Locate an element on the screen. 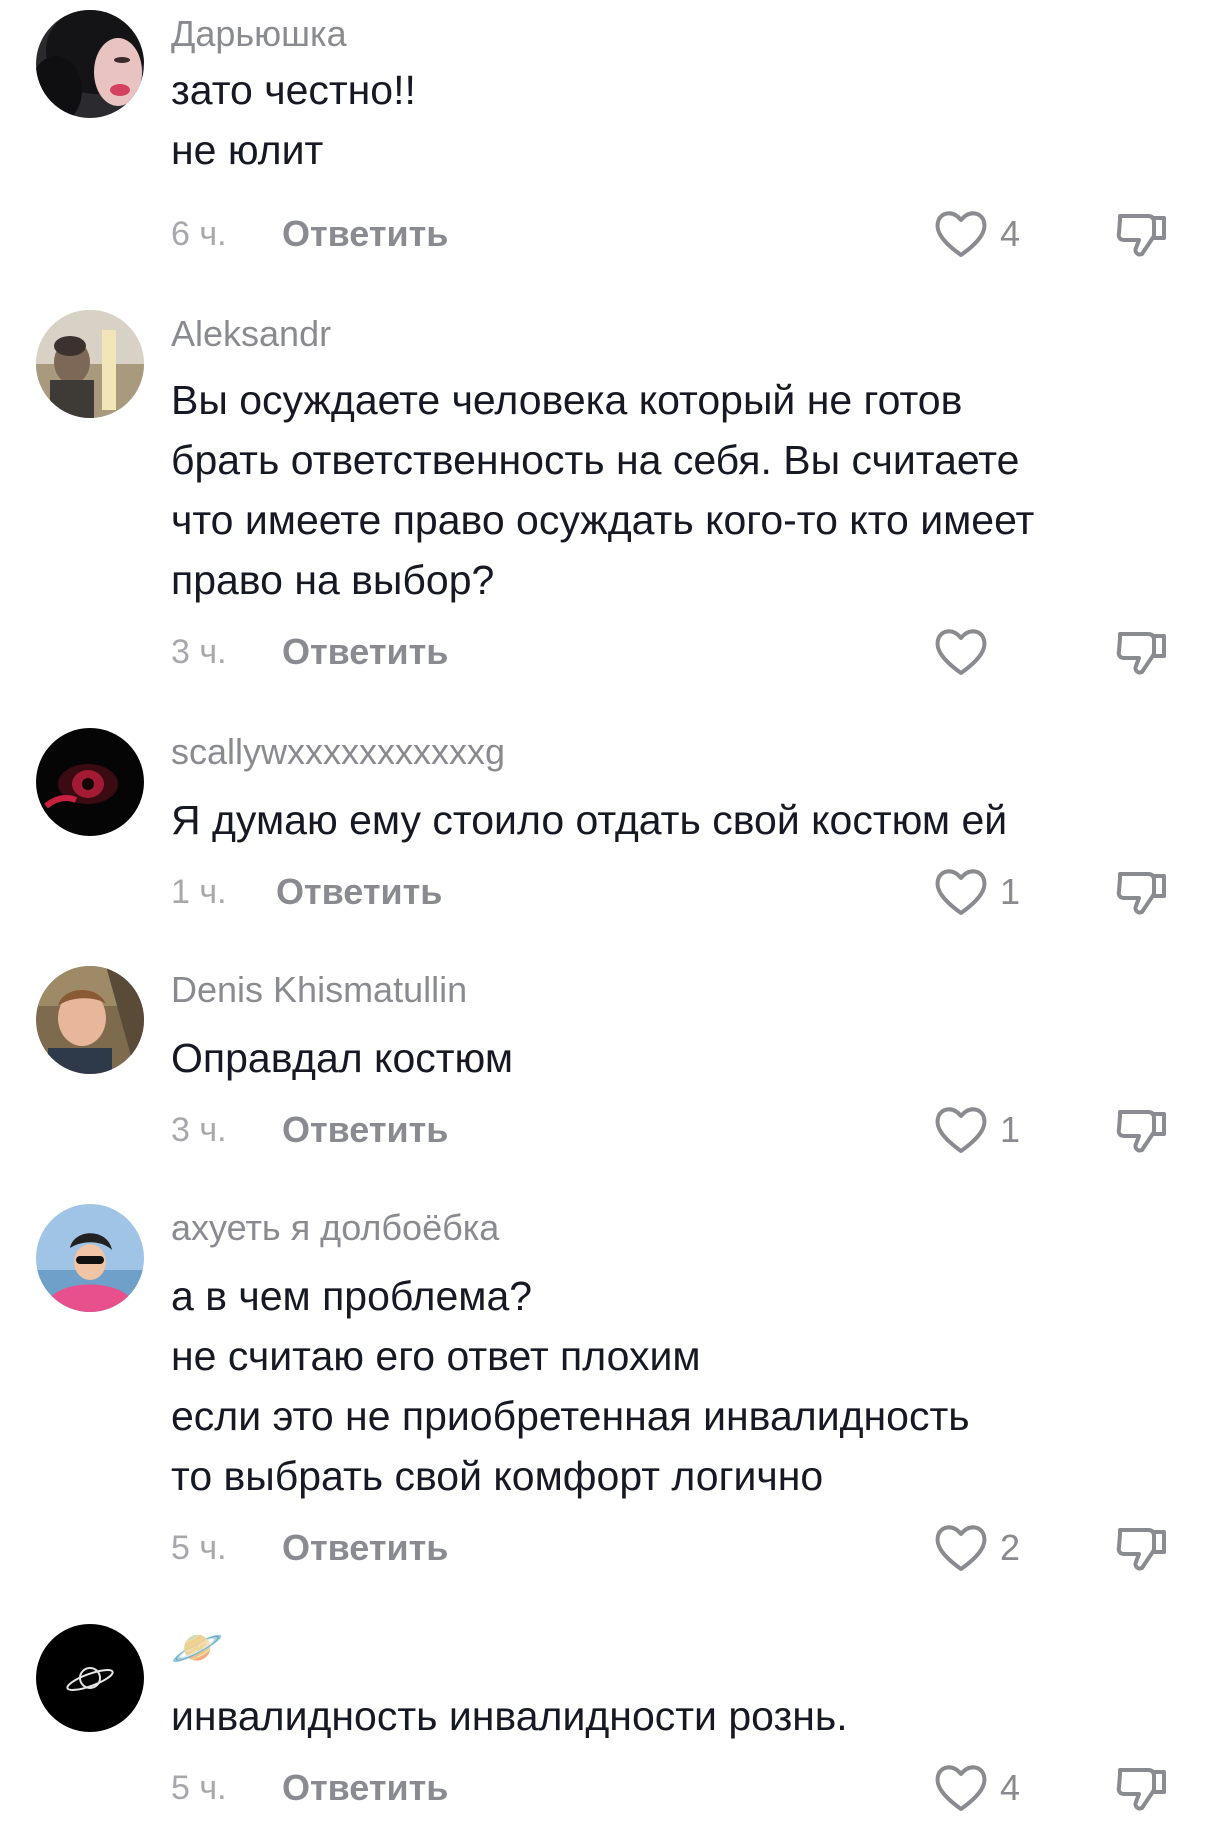 The height and width of the screenshot is (1836, 1206). comment-line: не юлит is located at coordinates (247, 150).